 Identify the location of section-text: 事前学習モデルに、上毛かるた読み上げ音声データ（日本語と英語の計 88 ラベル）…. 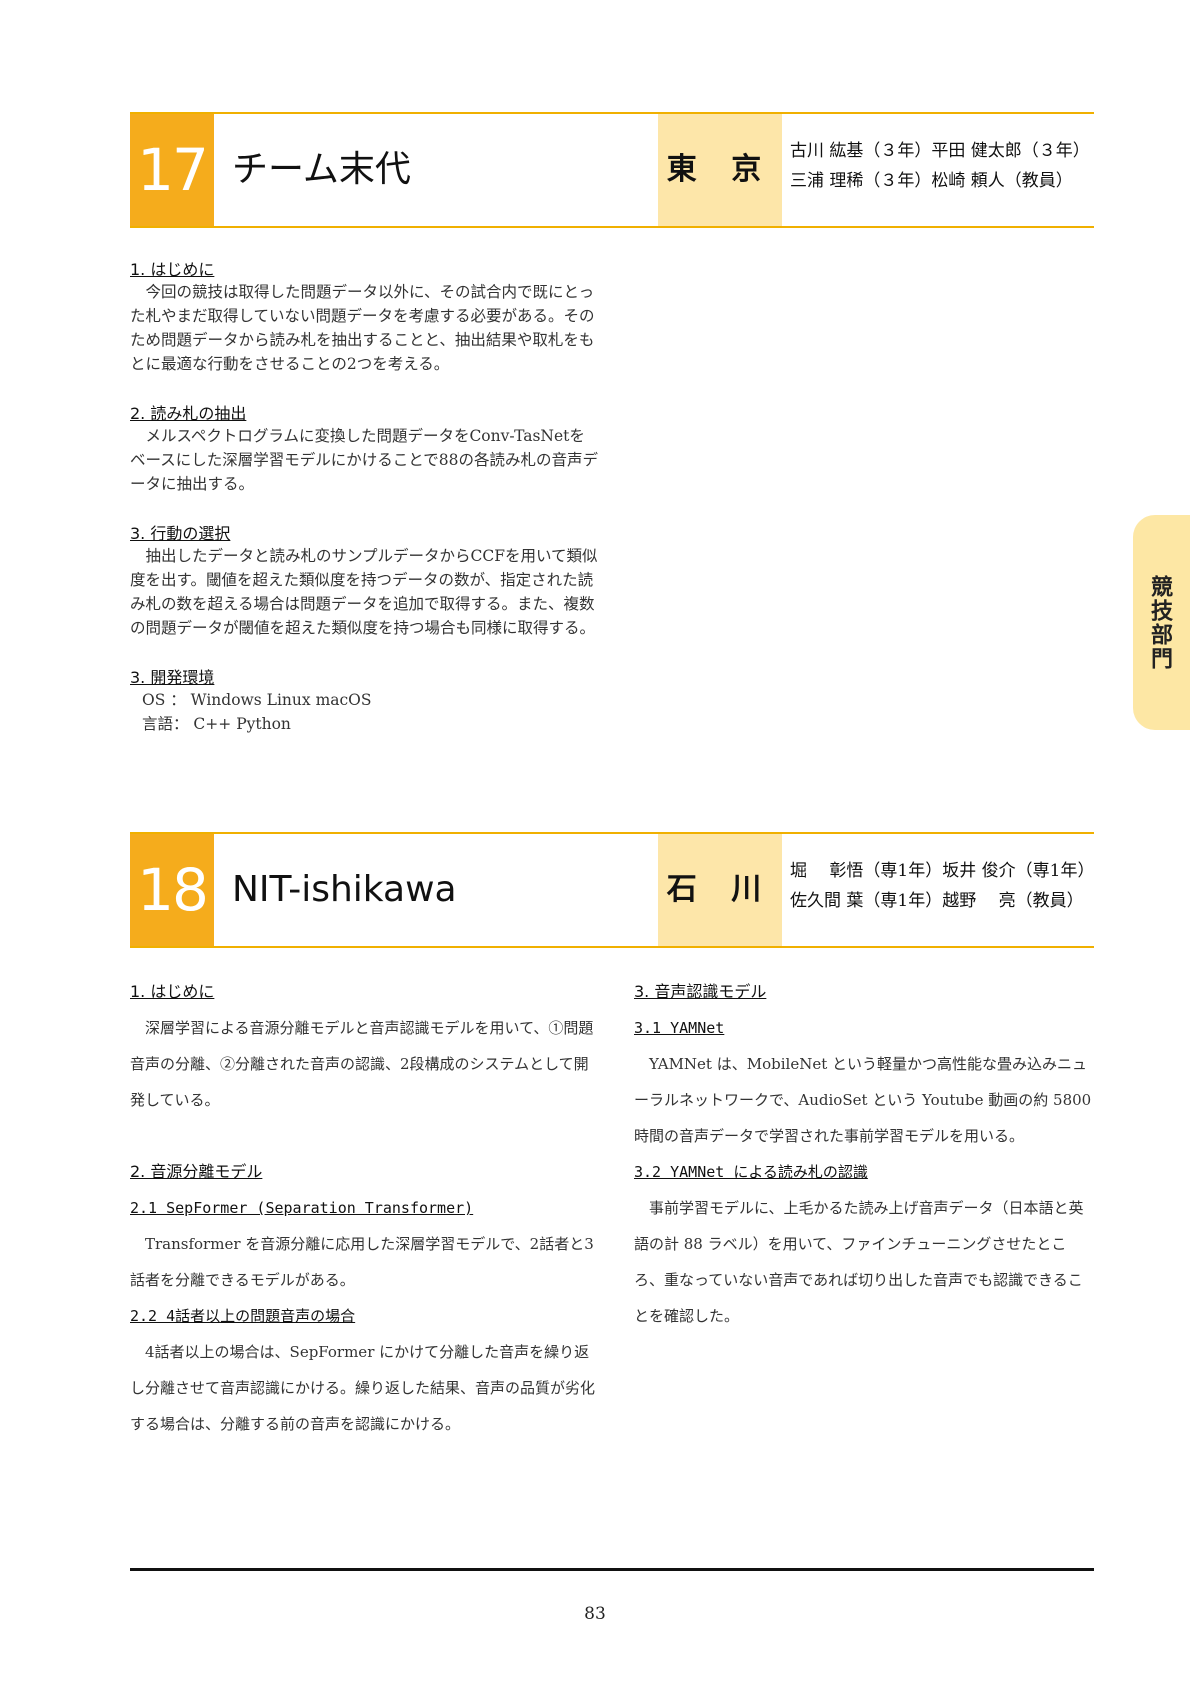
(859, 1262).